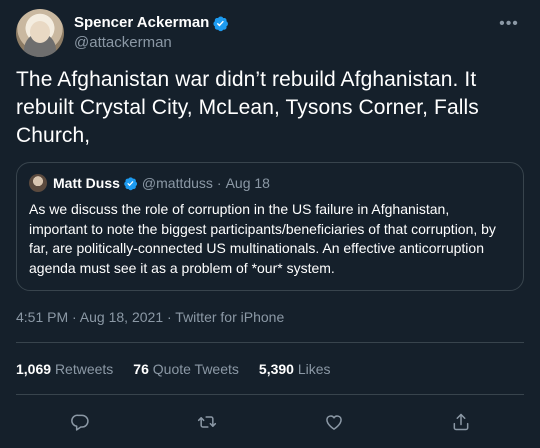  I want to click on retweet-button, so click(207, 422).